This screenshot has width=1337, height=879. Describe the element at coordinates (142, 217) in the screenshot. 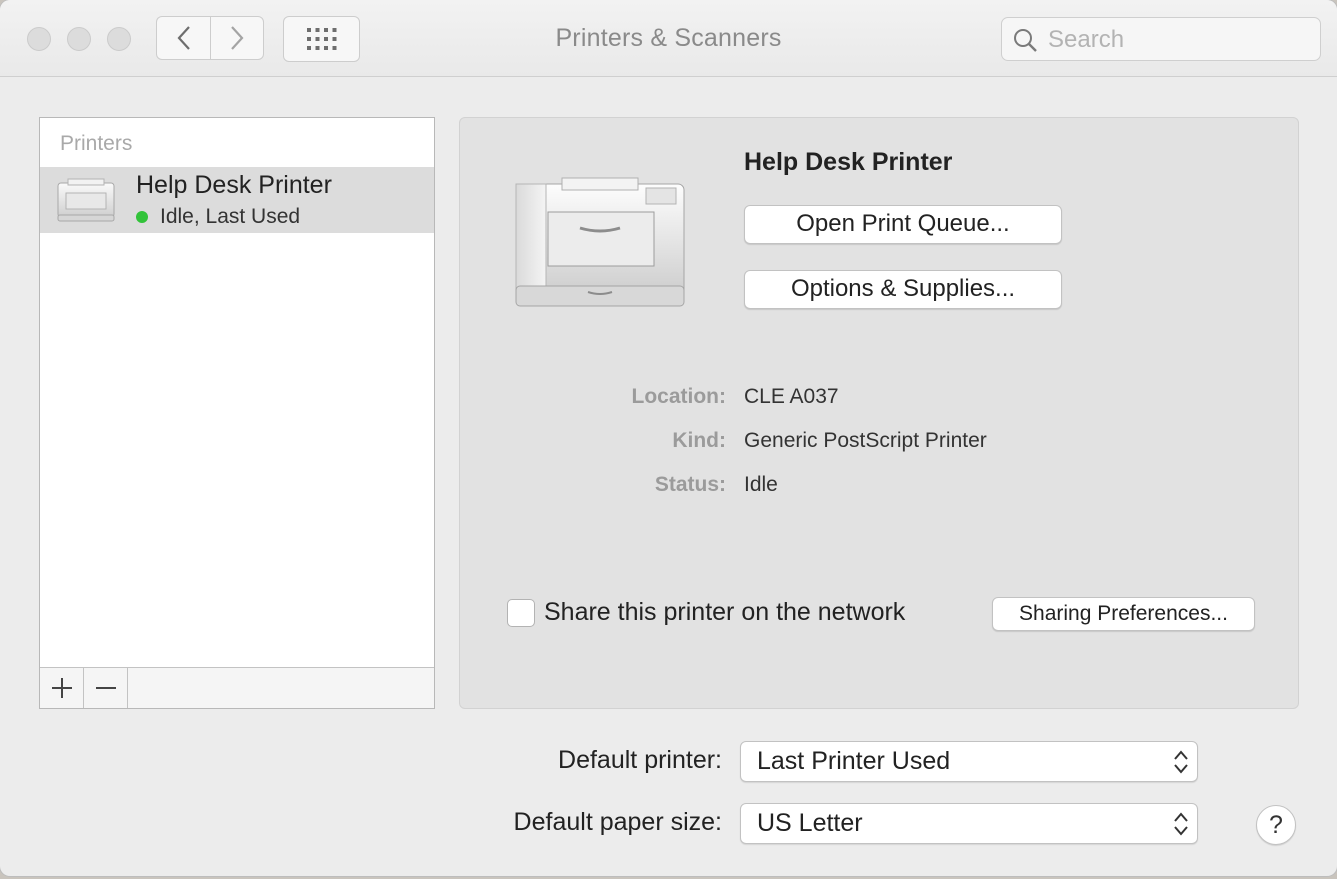

I see `status-dot-icon` at that location.